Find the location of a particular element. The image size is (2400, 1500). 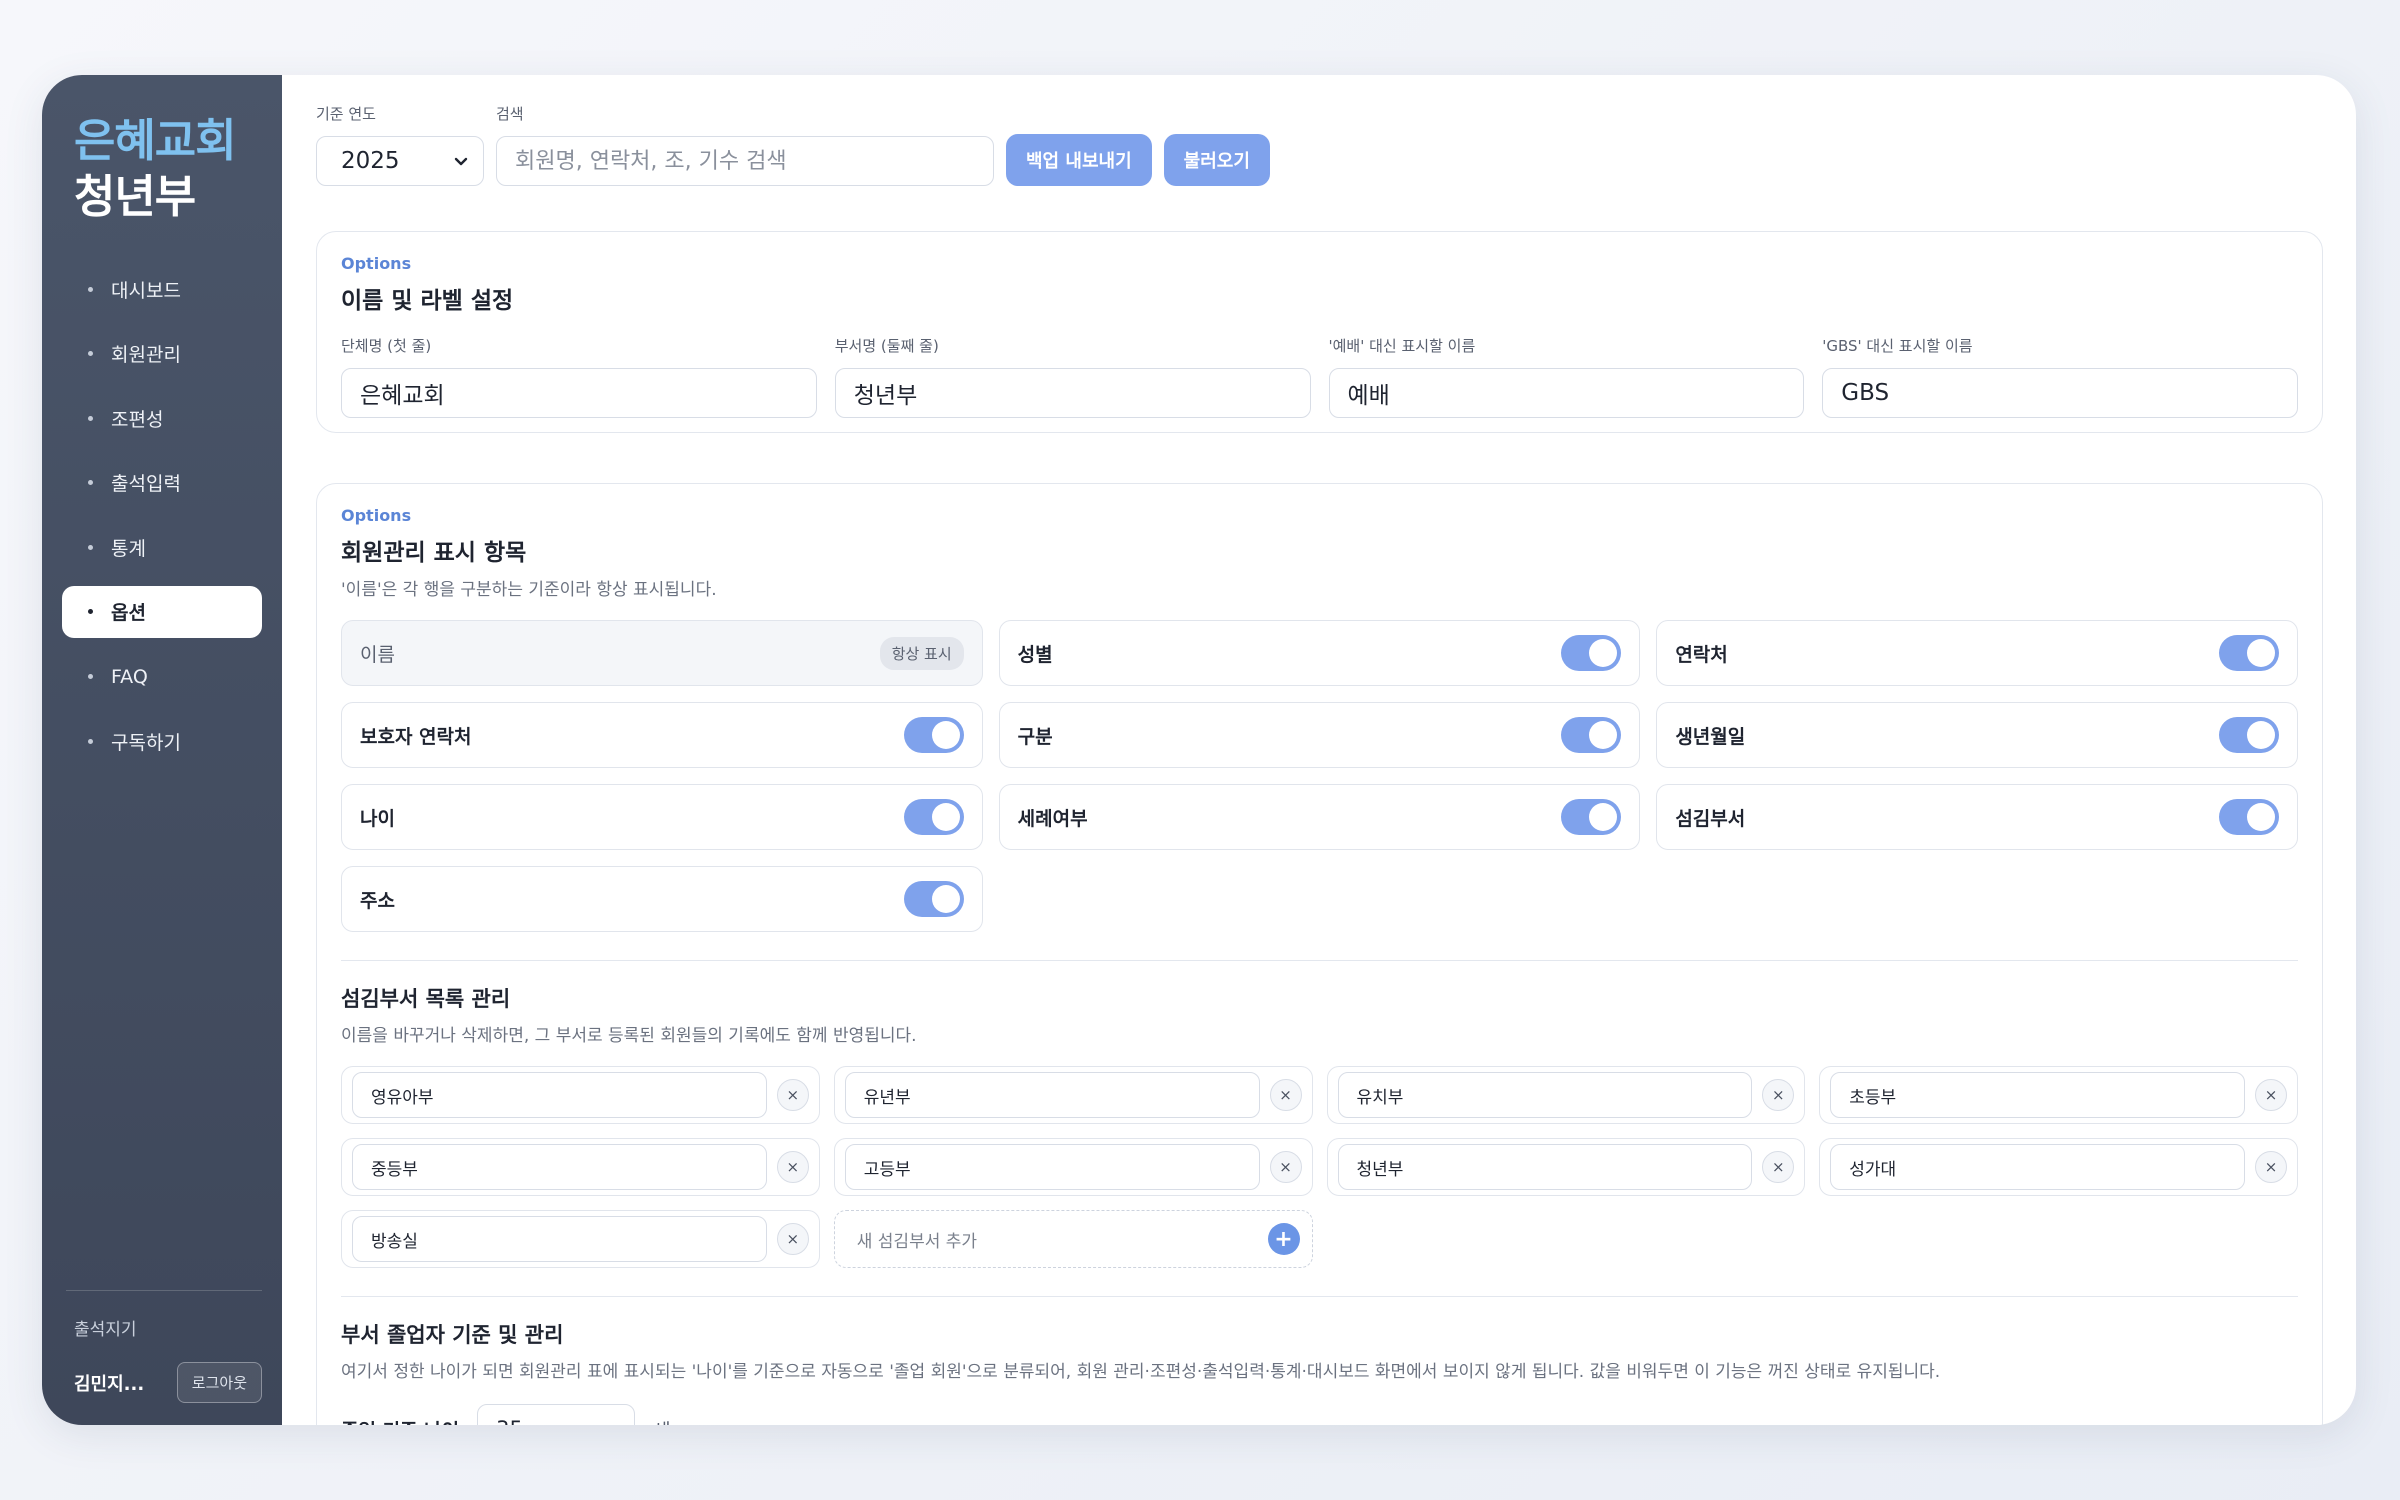

toggle-label: 이름 is located at coordinates (377, 654).